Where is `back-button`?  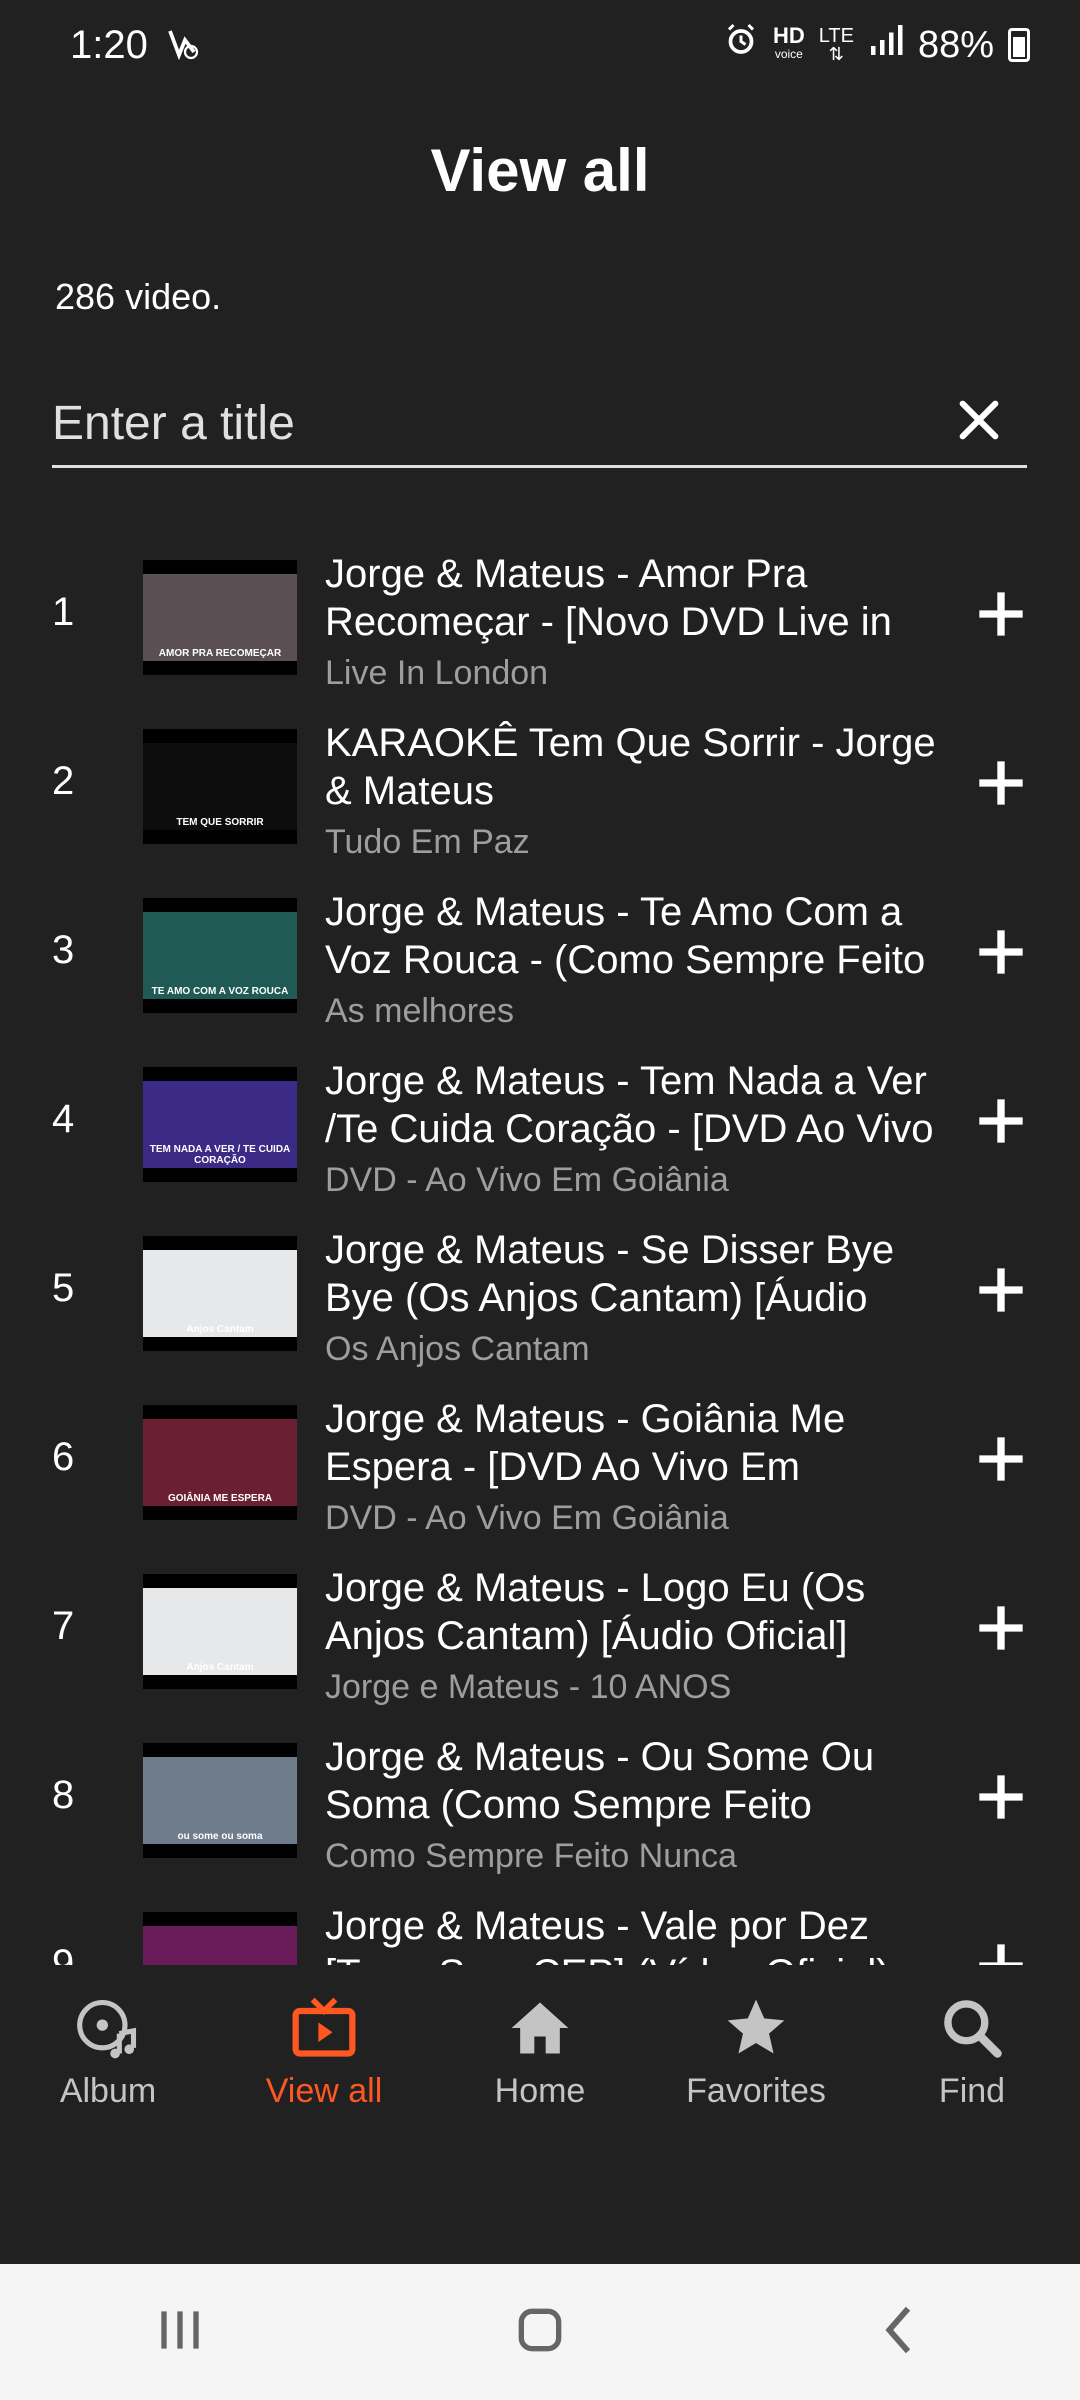
back-button is located at coordinates (900, 2332).